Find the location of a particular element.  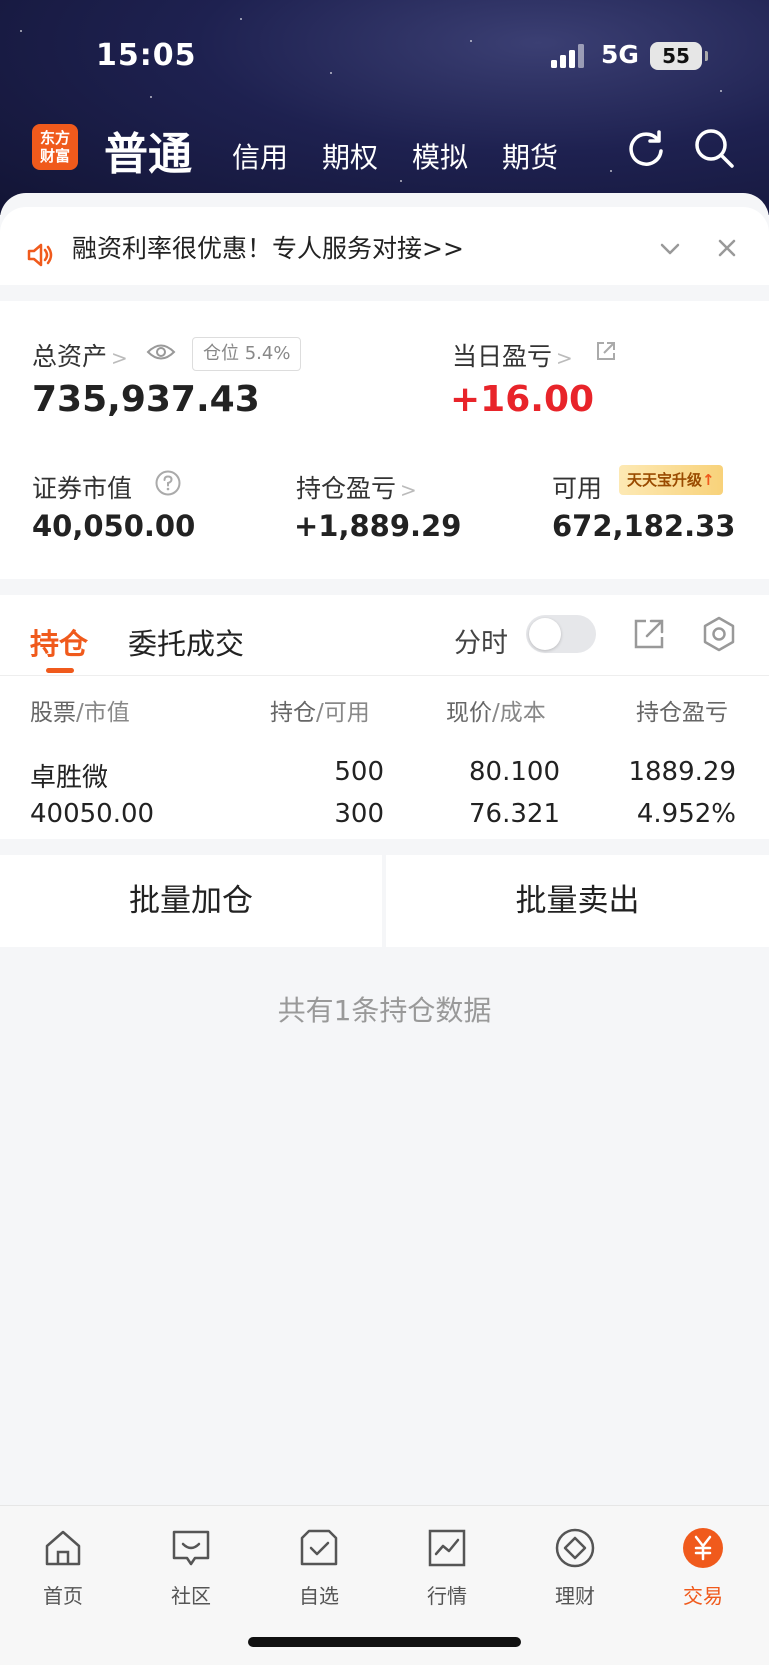

home-icon is located at coordinates (63, 1548).